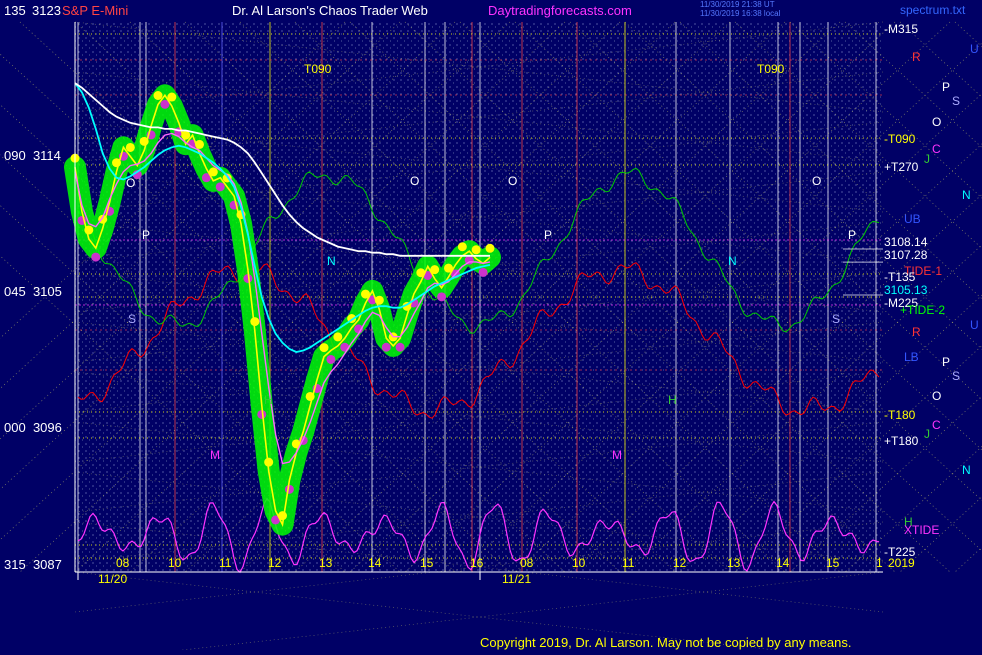 This screenshot has height=655, width=982. I want to click on label-t135: -T135, so click(900, 277).